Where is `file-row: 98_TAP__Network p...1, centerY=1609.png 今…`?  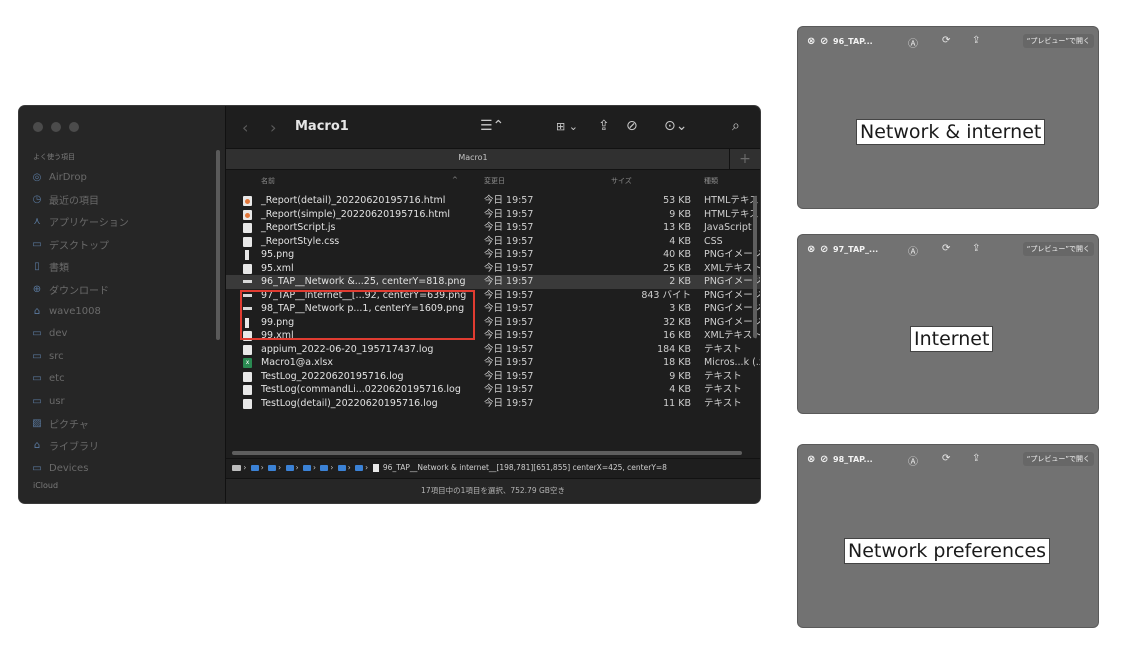
file-row: 98_TAP__Network p...1, centerY=1609.png 今… is located at coordinates (493, 309).